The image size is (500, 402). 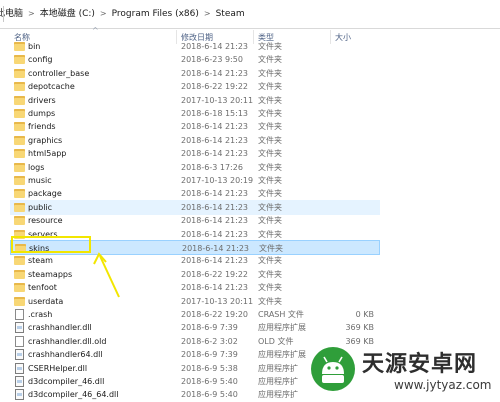 I want to click on watermark-url: www.jytyaz.com, so click(x=443, y=385).